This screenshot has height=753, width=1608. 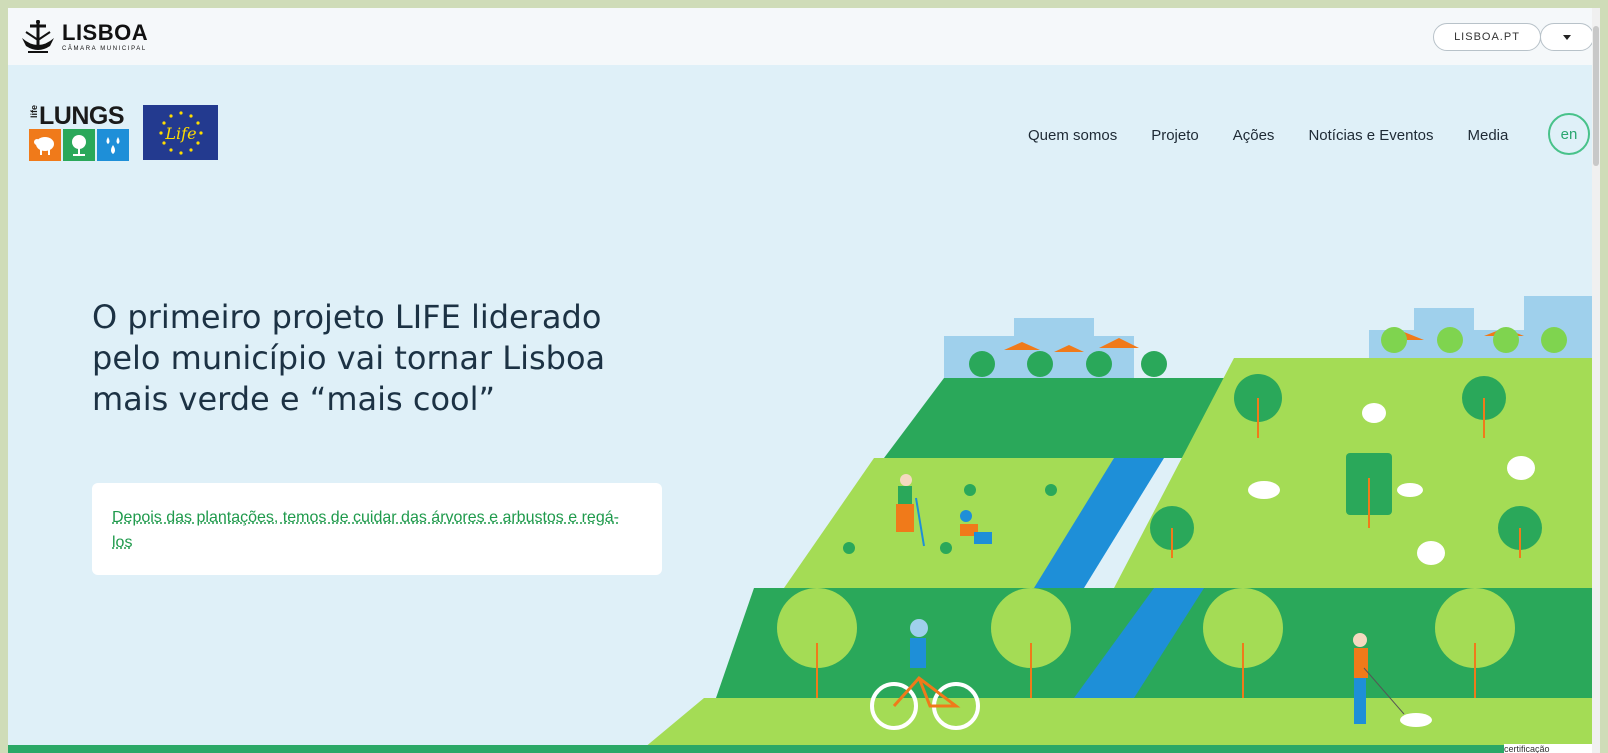 I want to click on terrace-front, so click(x=1122, y=723).